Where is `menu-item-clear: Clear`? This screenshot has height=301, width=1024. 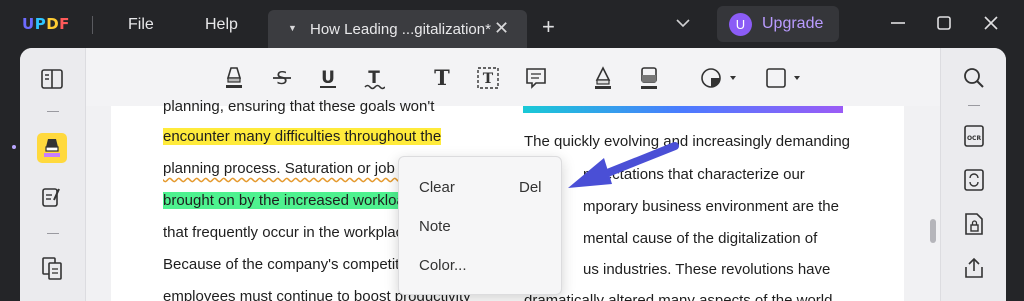 menu-item-clear: Clear is located at coordinates (437, 187).